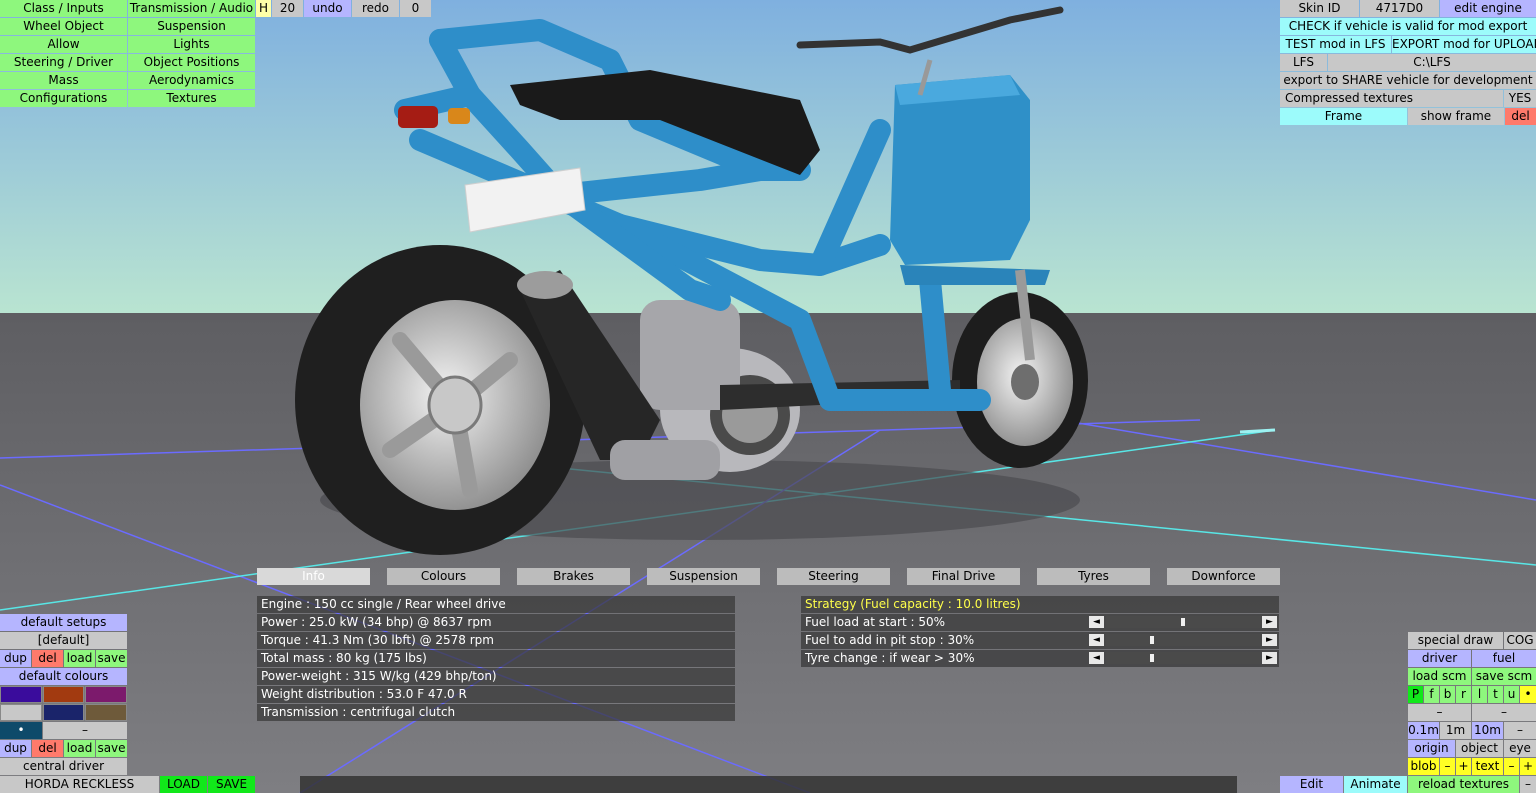  Describe the element at coordinates (1520, 116) in the screenshot. I see `frame-delete-button: del` at that location.